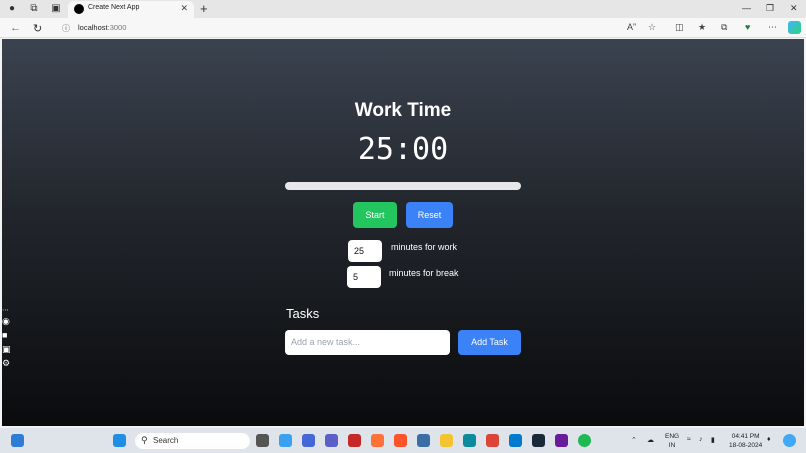 The height and width of the screenshot is (453, 806). I want to click on refresh-icon: ↻, so click(37, 28).